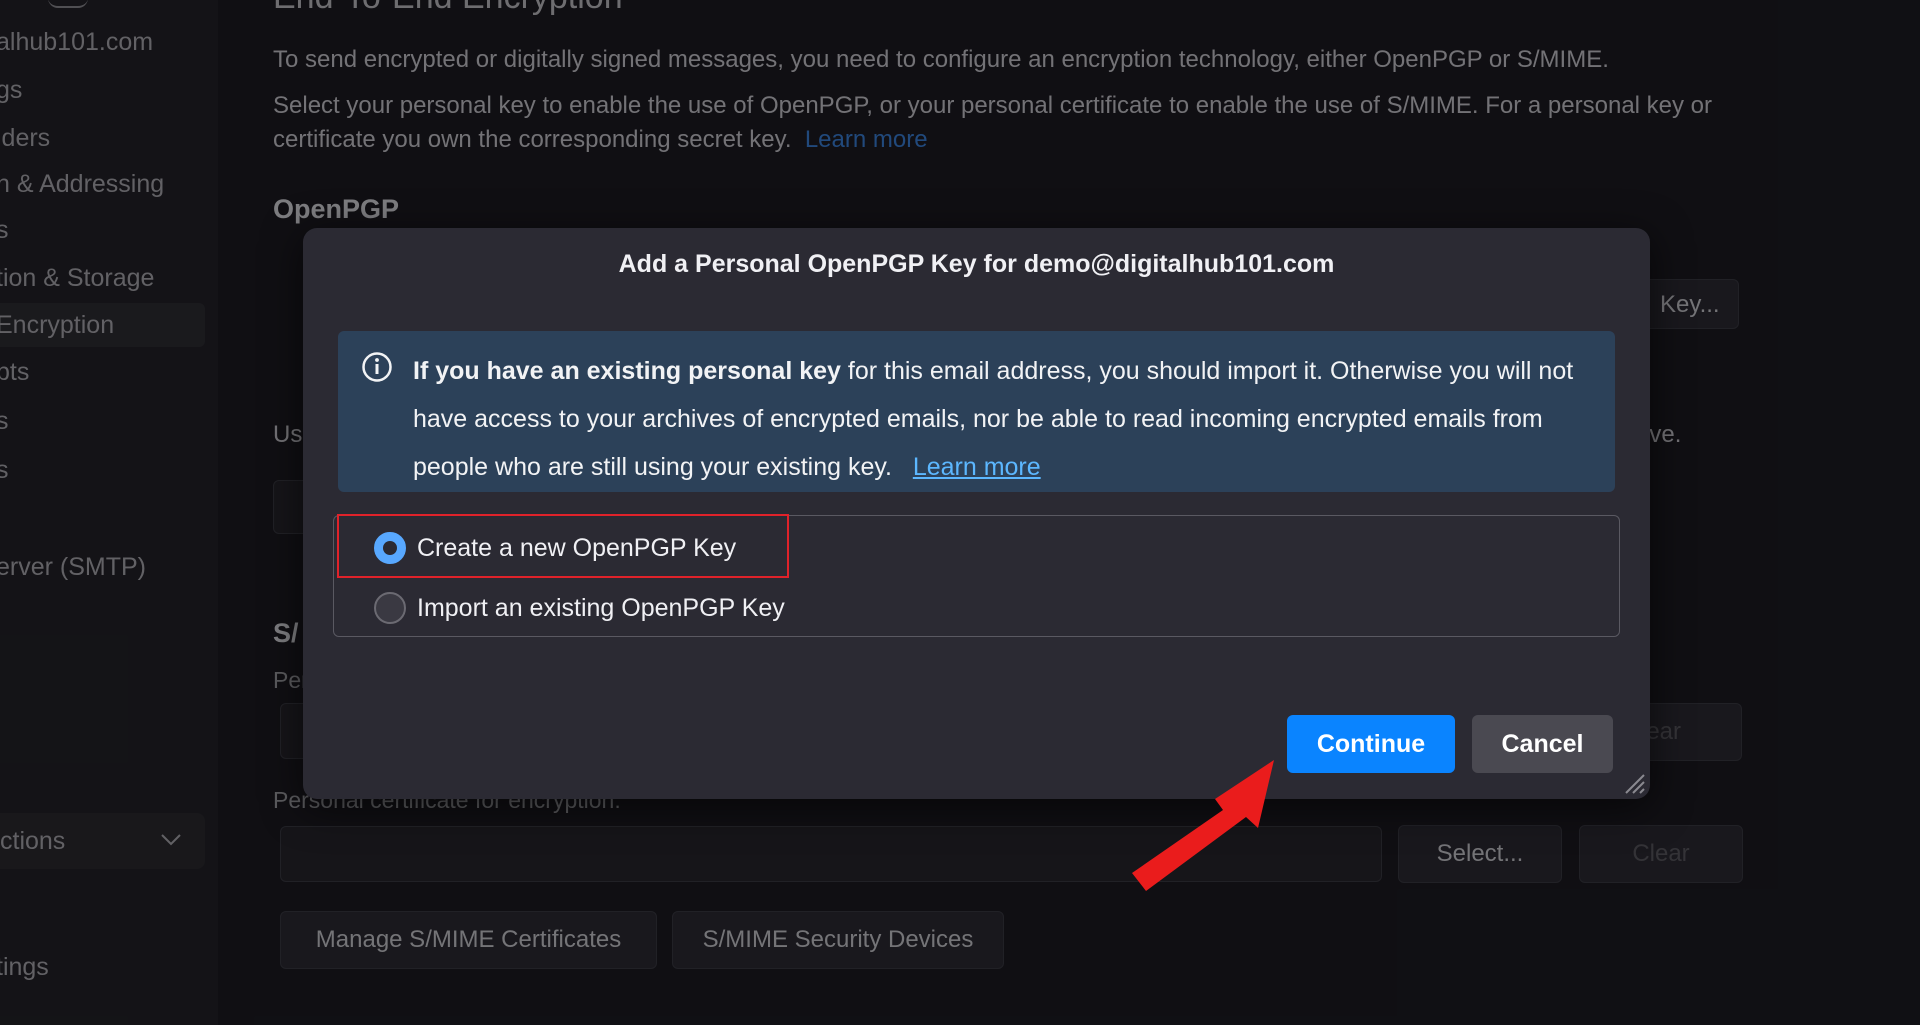 Image resolution: width=1920 pixels, height=1025 pixels. What do you see at coordinates (563, 546) in the screenshot?
I see `annotation-highlight-box` at bounding box center [563, 546].